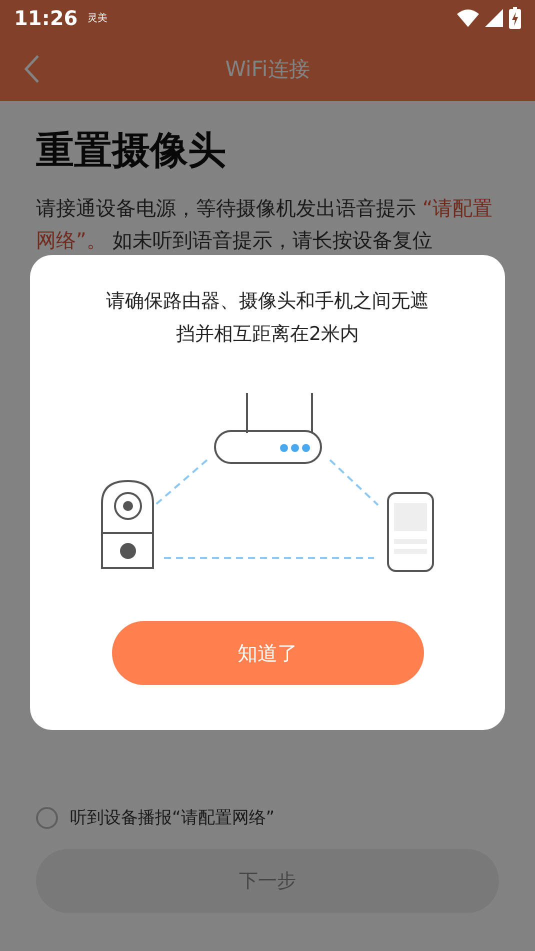  What do you see at coordinates (47, 817) in the screenshot?
I see `confirm-radio` at bounding box center [47, 817].